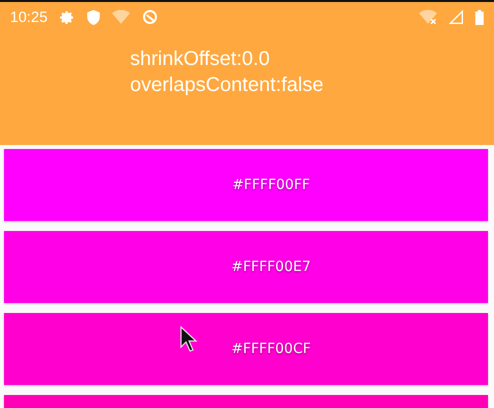 Image resolution: width=494 pixels, height=408 pixels. I want to click on mouse-pointer-icon, so click(189, 339).